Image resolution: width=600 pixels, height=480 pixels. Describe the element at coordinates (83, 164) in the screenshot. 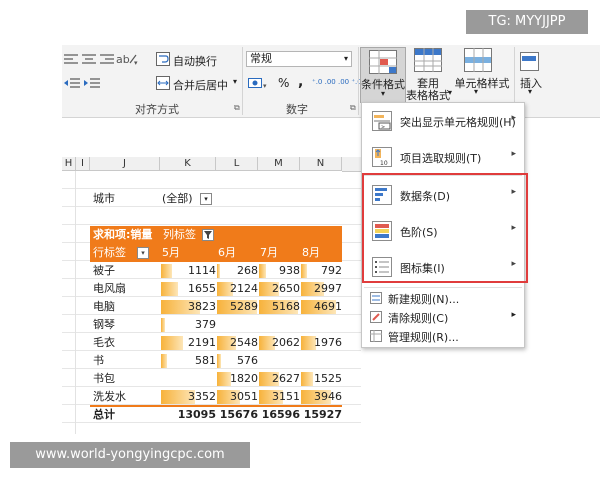

I see `column-header-i: I` at that location.